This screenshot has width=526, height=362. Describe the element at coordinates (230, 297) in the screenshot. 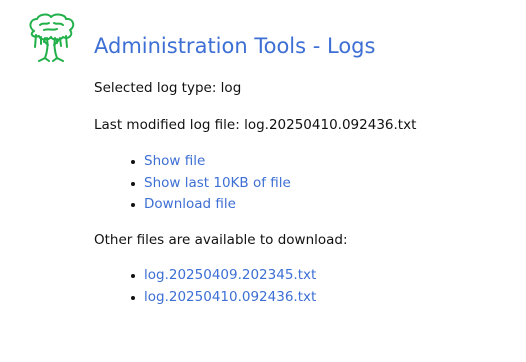

I see `log-file-link: log.20250410.092436.txt` at that location.